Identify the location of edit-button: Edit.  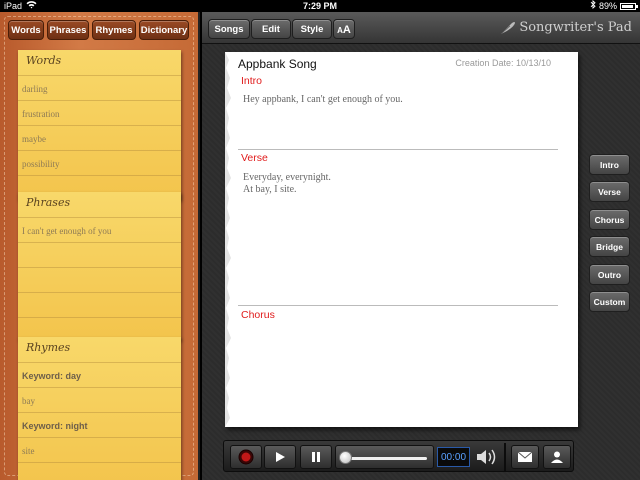
(271, 29).